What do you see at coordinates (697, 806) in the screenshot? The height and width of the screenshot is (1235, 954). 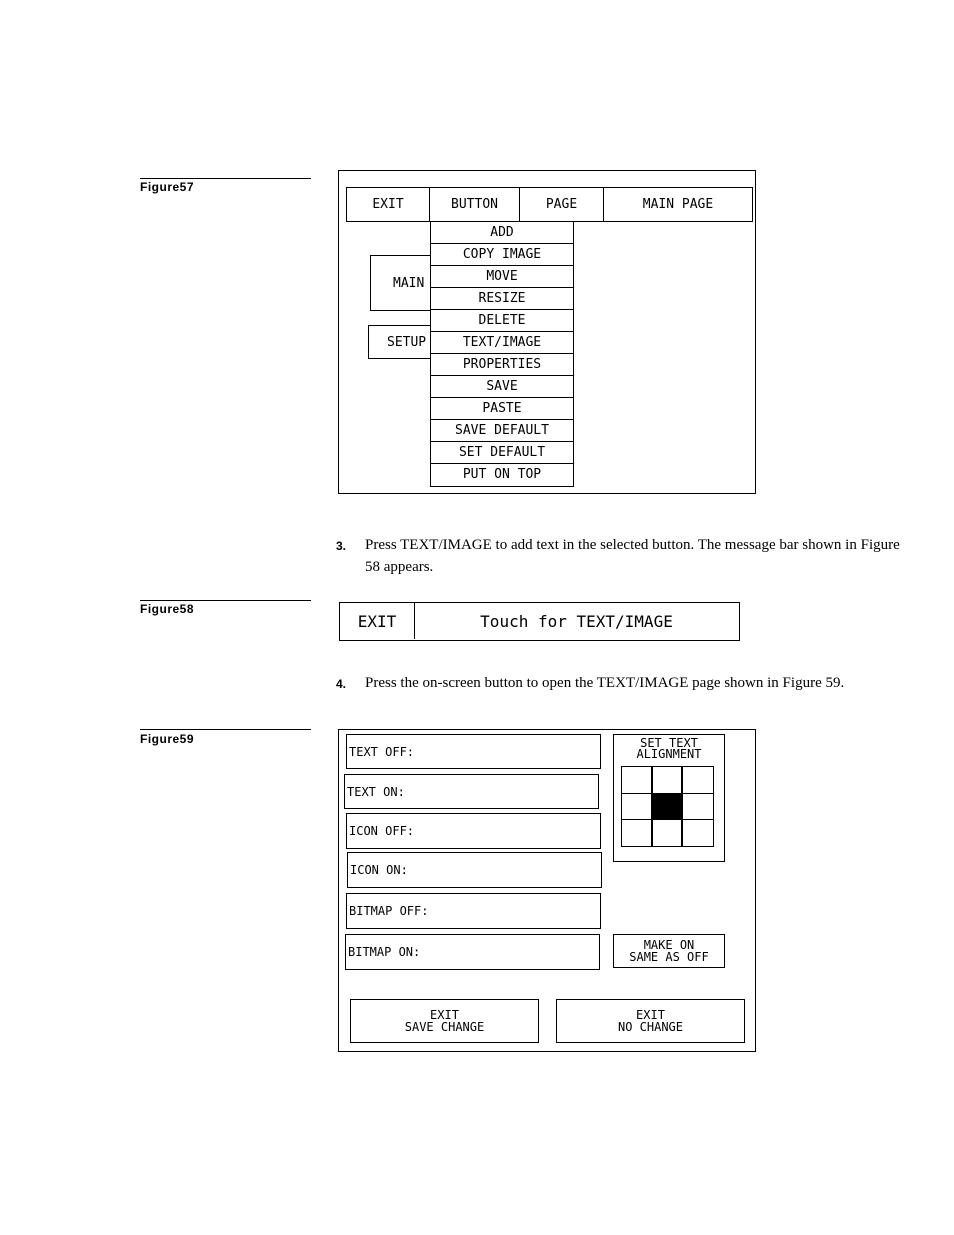 I see `alignment-cell-middle-right` at bounding box center [697, 806].